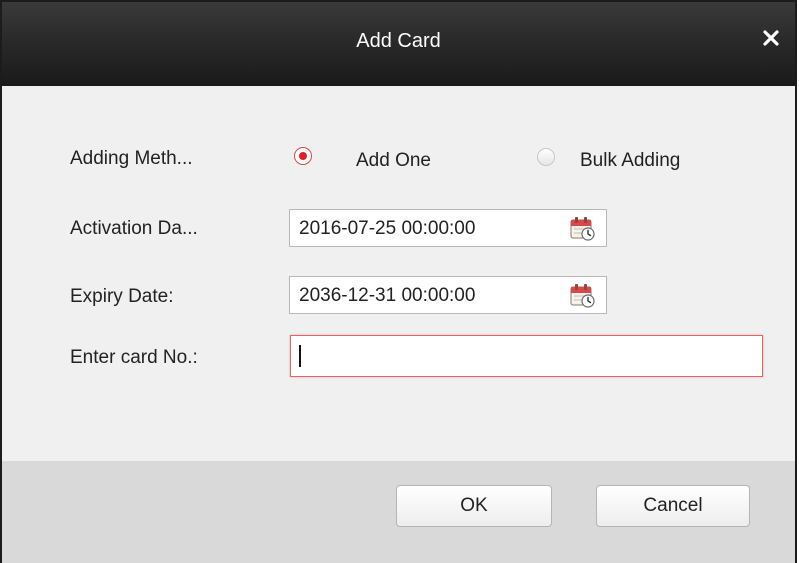 The height and width of the screenshot is (563, 799). Describe the element at coordinates (387, 228) in the screenshot. I see `activation-date-value: 2016-07-25 00:00:00` at that location.